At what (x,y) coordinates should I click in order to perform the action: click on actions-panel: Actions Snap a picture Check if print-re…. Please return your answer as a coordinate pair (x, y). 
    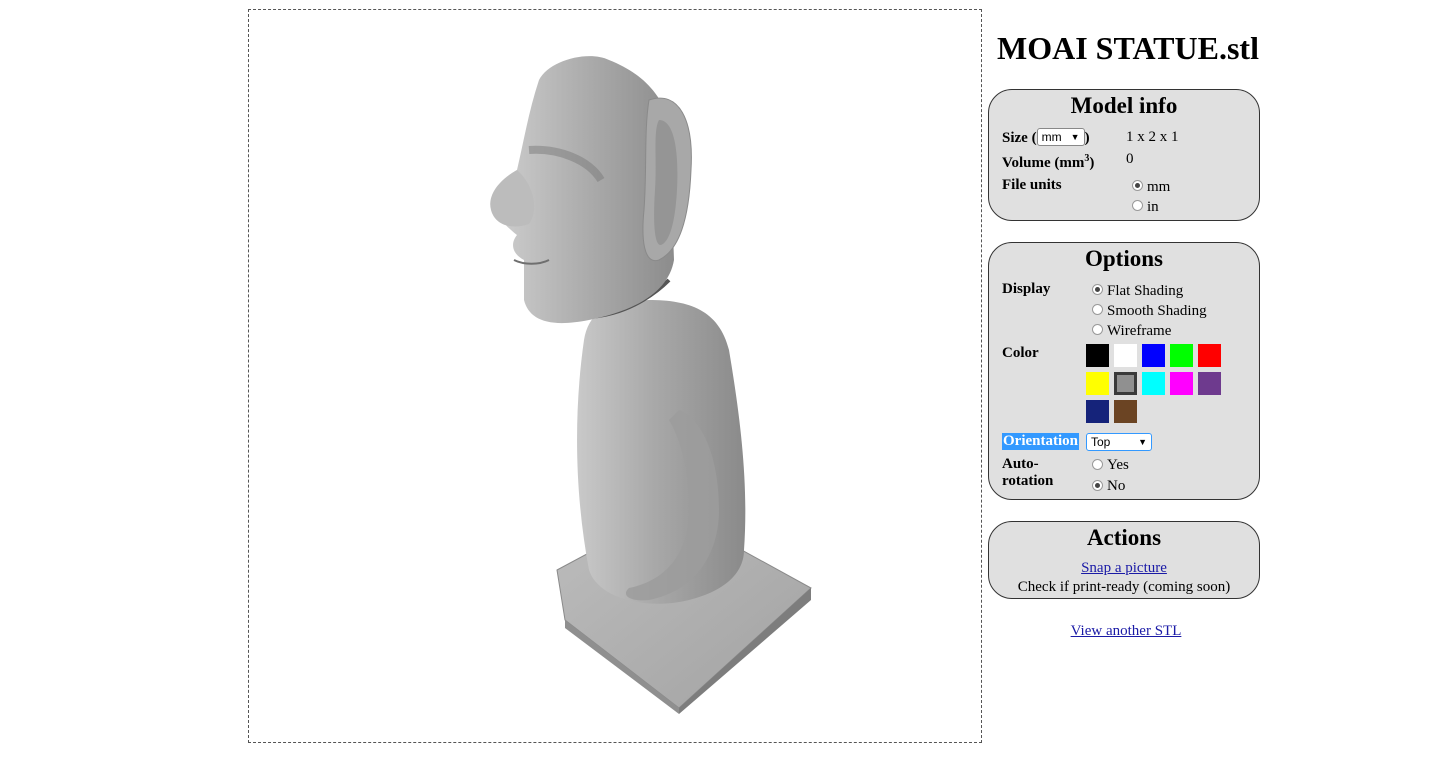
    Looking at the image, I should click on (1124, 560).